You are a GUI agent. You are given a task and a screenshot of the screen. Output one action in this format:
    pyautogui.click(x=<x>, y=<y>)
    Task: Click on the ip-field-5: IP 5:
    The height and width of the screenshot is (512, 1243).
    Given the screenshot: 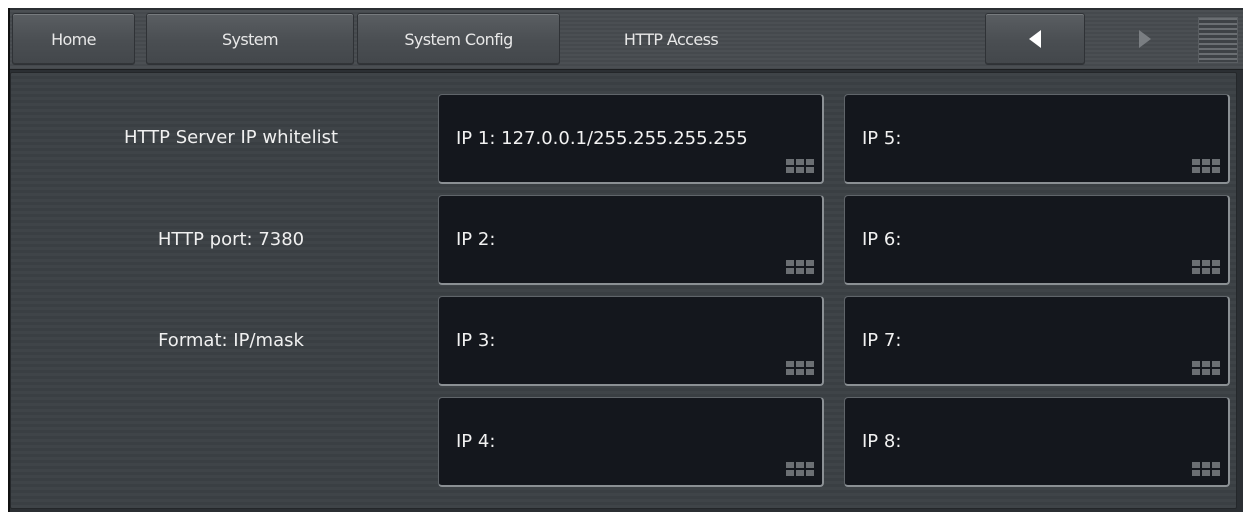 What is the action you would take?
    pyautogui.click(x=1037, y=139)
    